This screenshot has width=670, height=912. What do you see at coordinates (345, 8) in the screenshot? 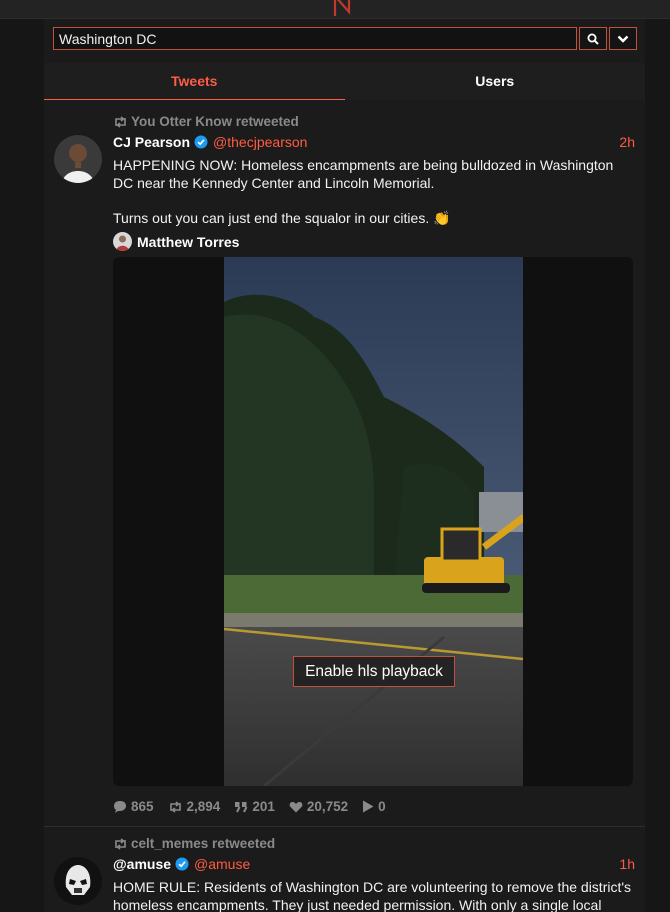
I see `logo-icon` at bounding box center [345, 8].